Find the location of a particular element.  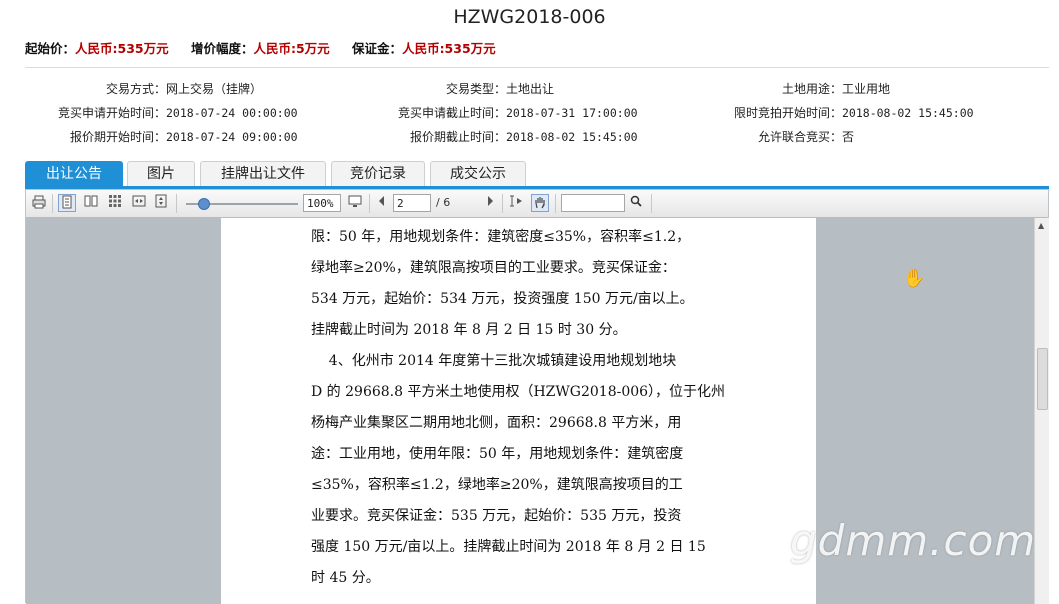

document-text-line: 4、化州市 2014 年度第十三批次城镇建设用地规划地块 is located at coordinates (494, 361).